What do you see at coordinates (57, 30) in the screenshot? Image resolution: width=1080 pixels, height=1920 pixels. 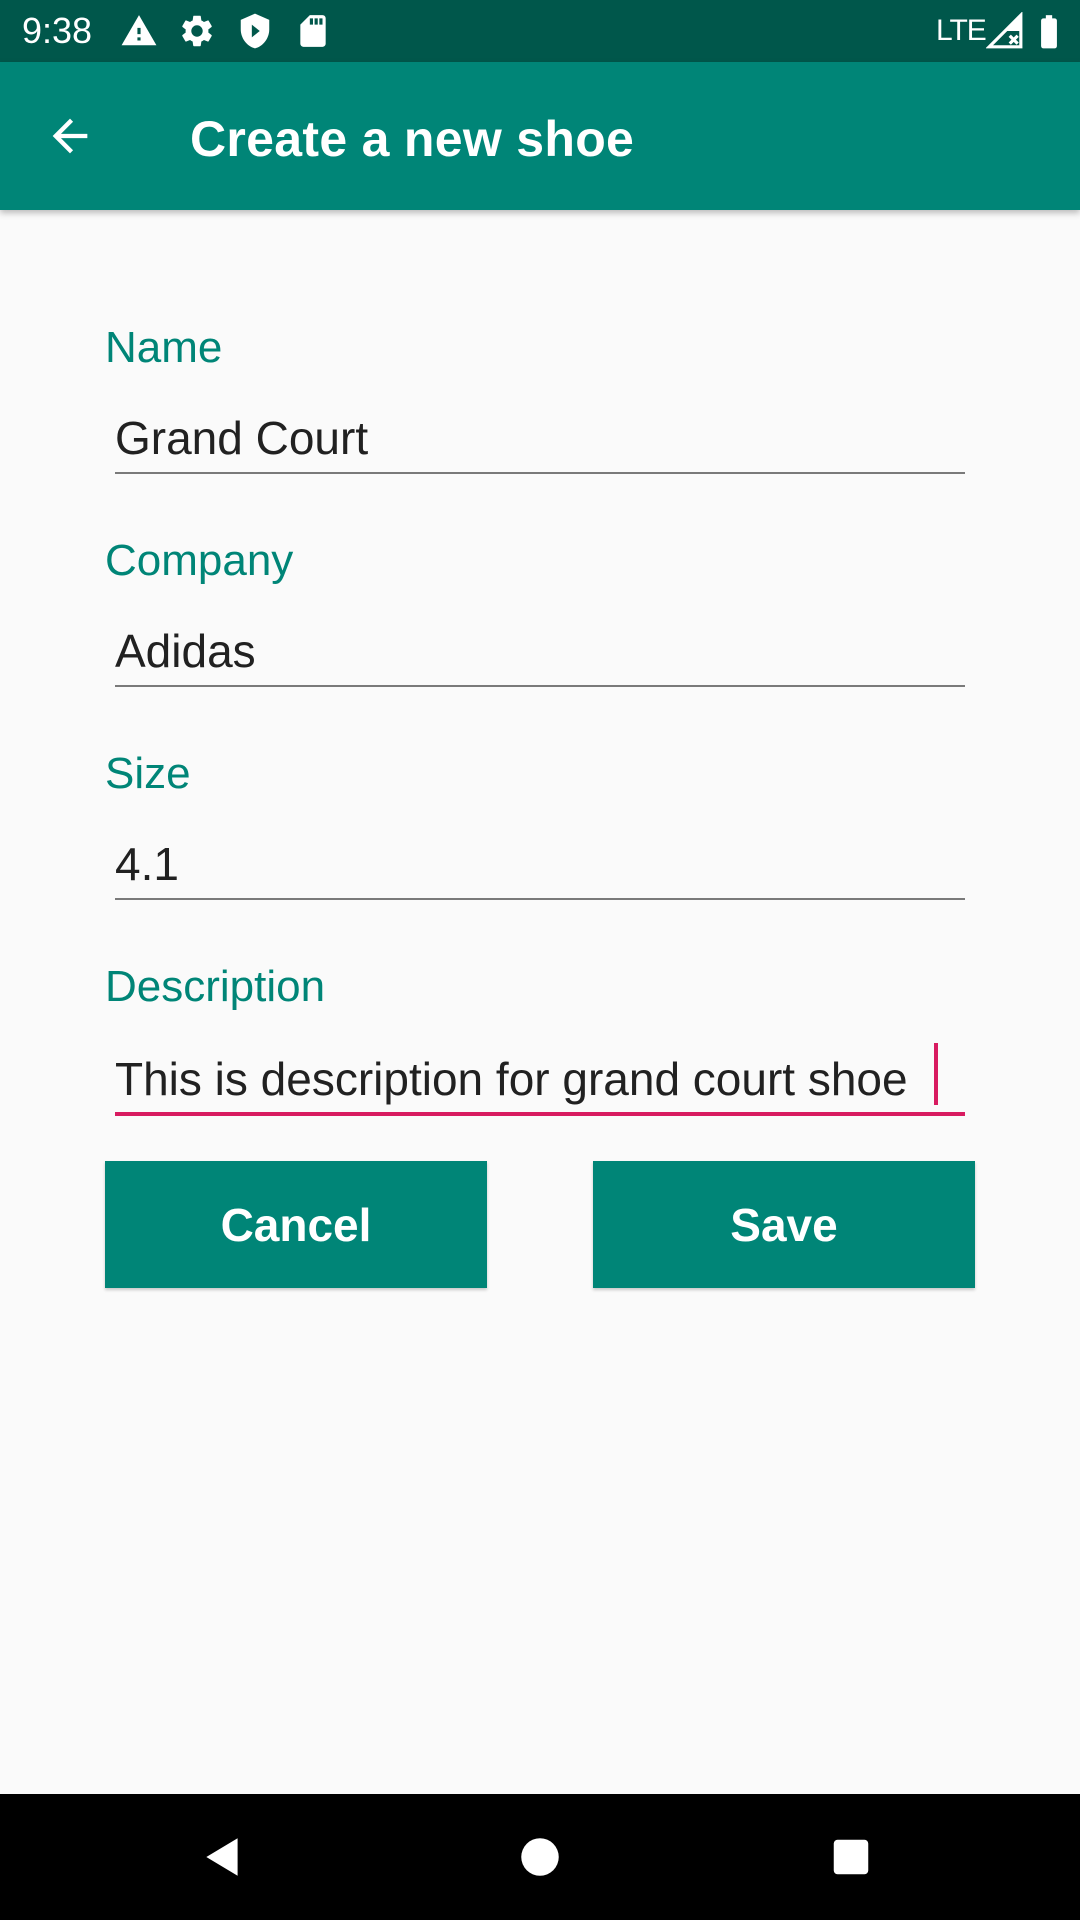 I see `status-time: 9:38` at bounding box center [57, 30].